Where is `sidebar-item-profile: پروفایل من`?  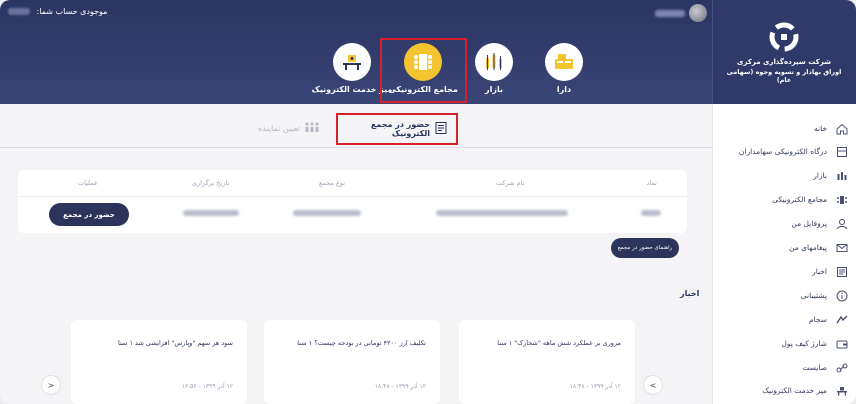 sidebar-item-profile: پروفایل من is located at coordinates (819, 223).